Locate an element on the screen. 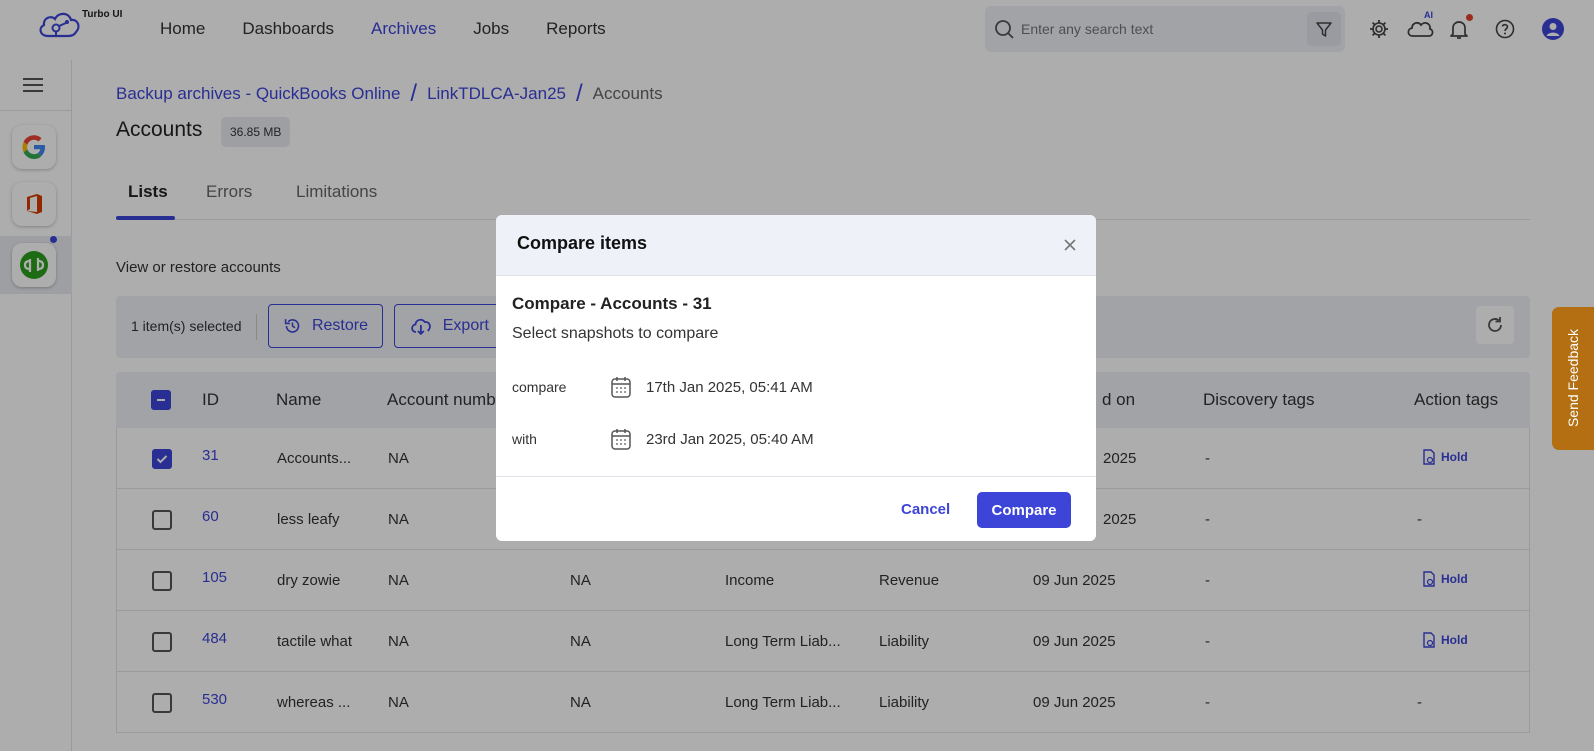 The image size is (1594, 751). compare-snapshot-value: 17th Jan 2025, 05:41 AM is located at coordinates (729, 387).